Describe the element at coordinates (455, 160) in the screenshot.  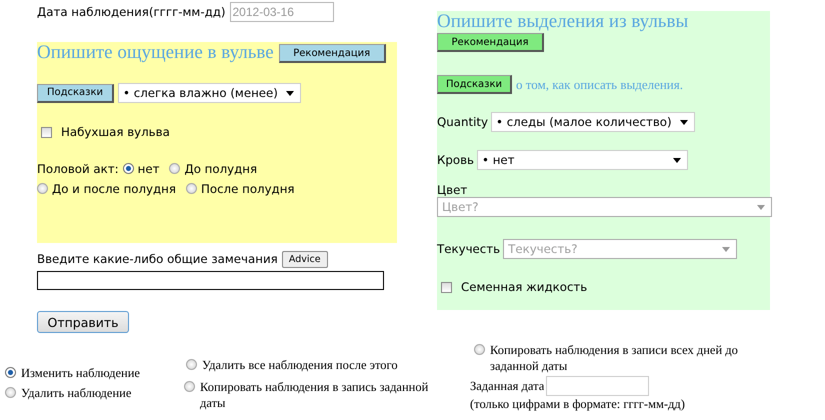
I see `field-label: Кровь` at that location.